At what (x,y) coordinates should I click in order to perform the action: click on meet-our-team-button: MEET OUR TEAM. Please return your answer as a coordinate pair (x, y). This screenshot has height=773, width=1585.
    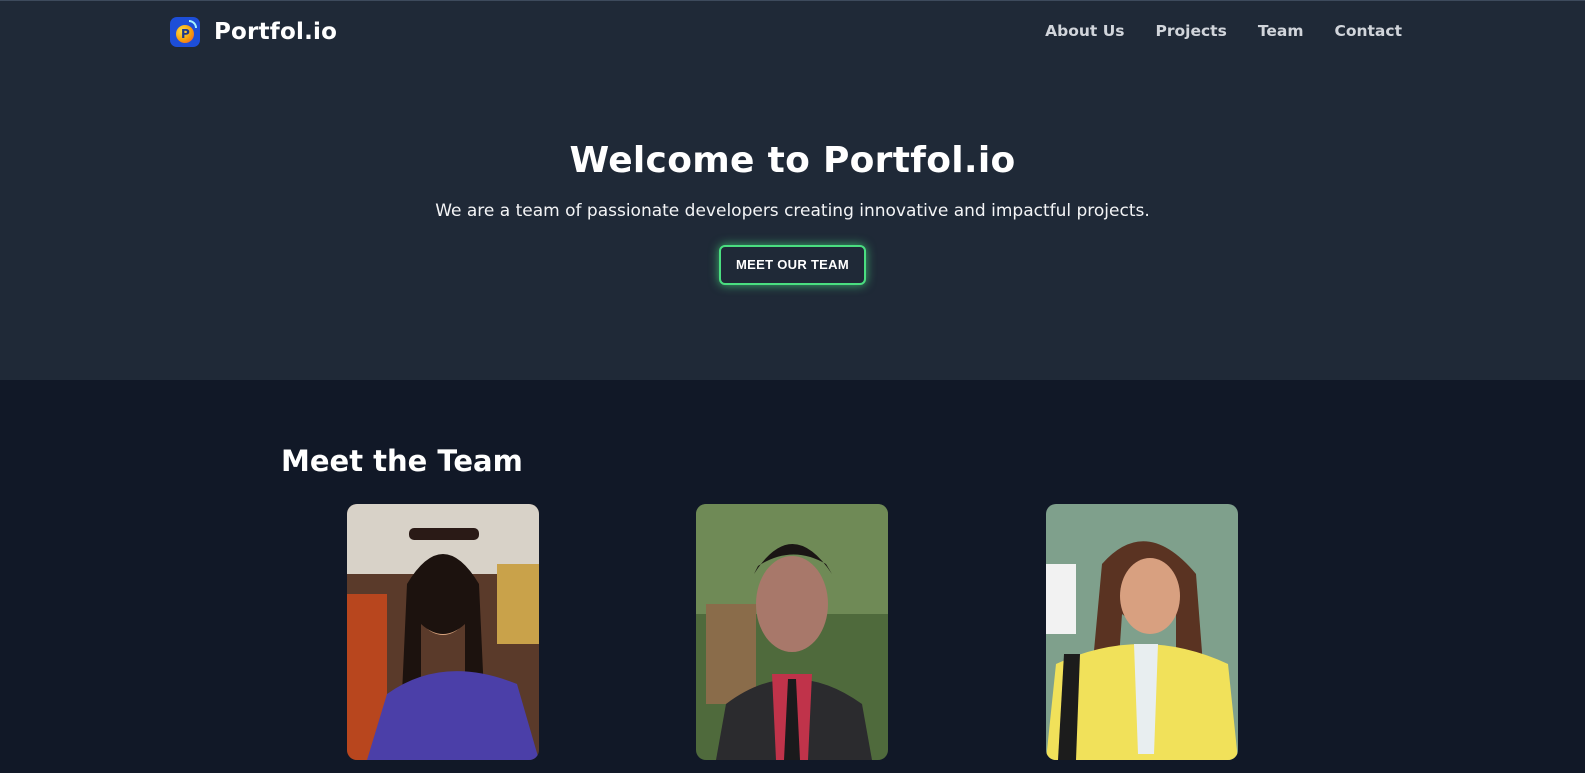
    Looking at the image, I should click on (792, 265).